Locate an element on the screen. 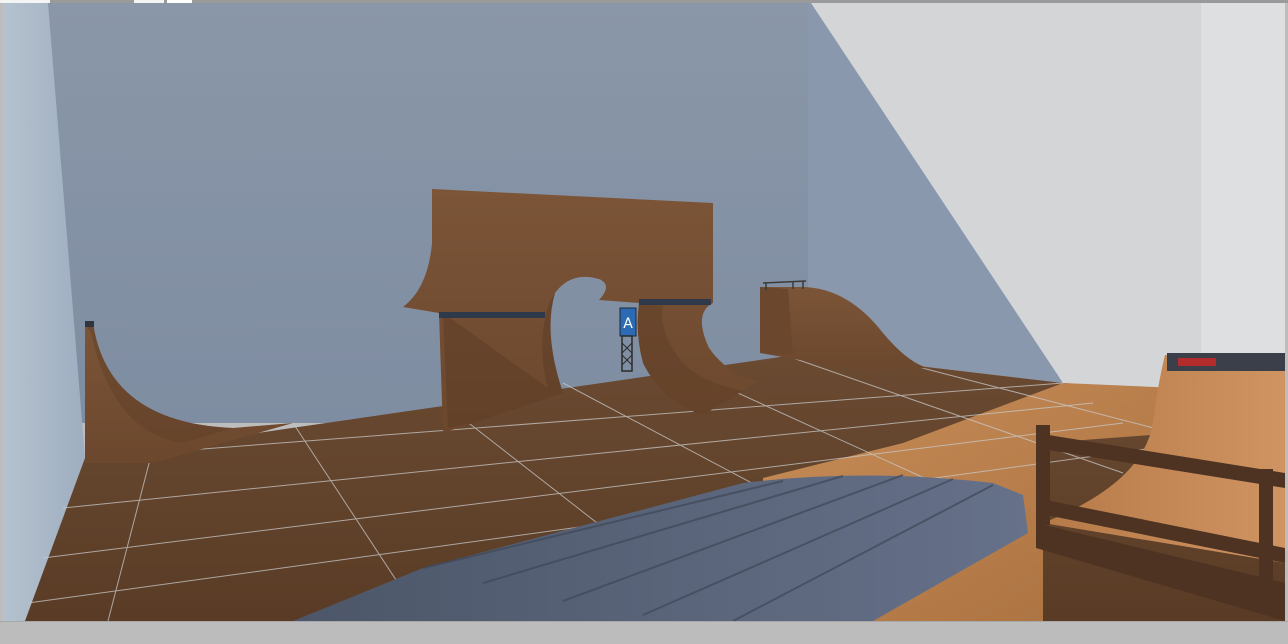 The width and height of the screenshot is (1288, 644). right-quarter-pipe-banner-red is located at coordinates (1197, 362).